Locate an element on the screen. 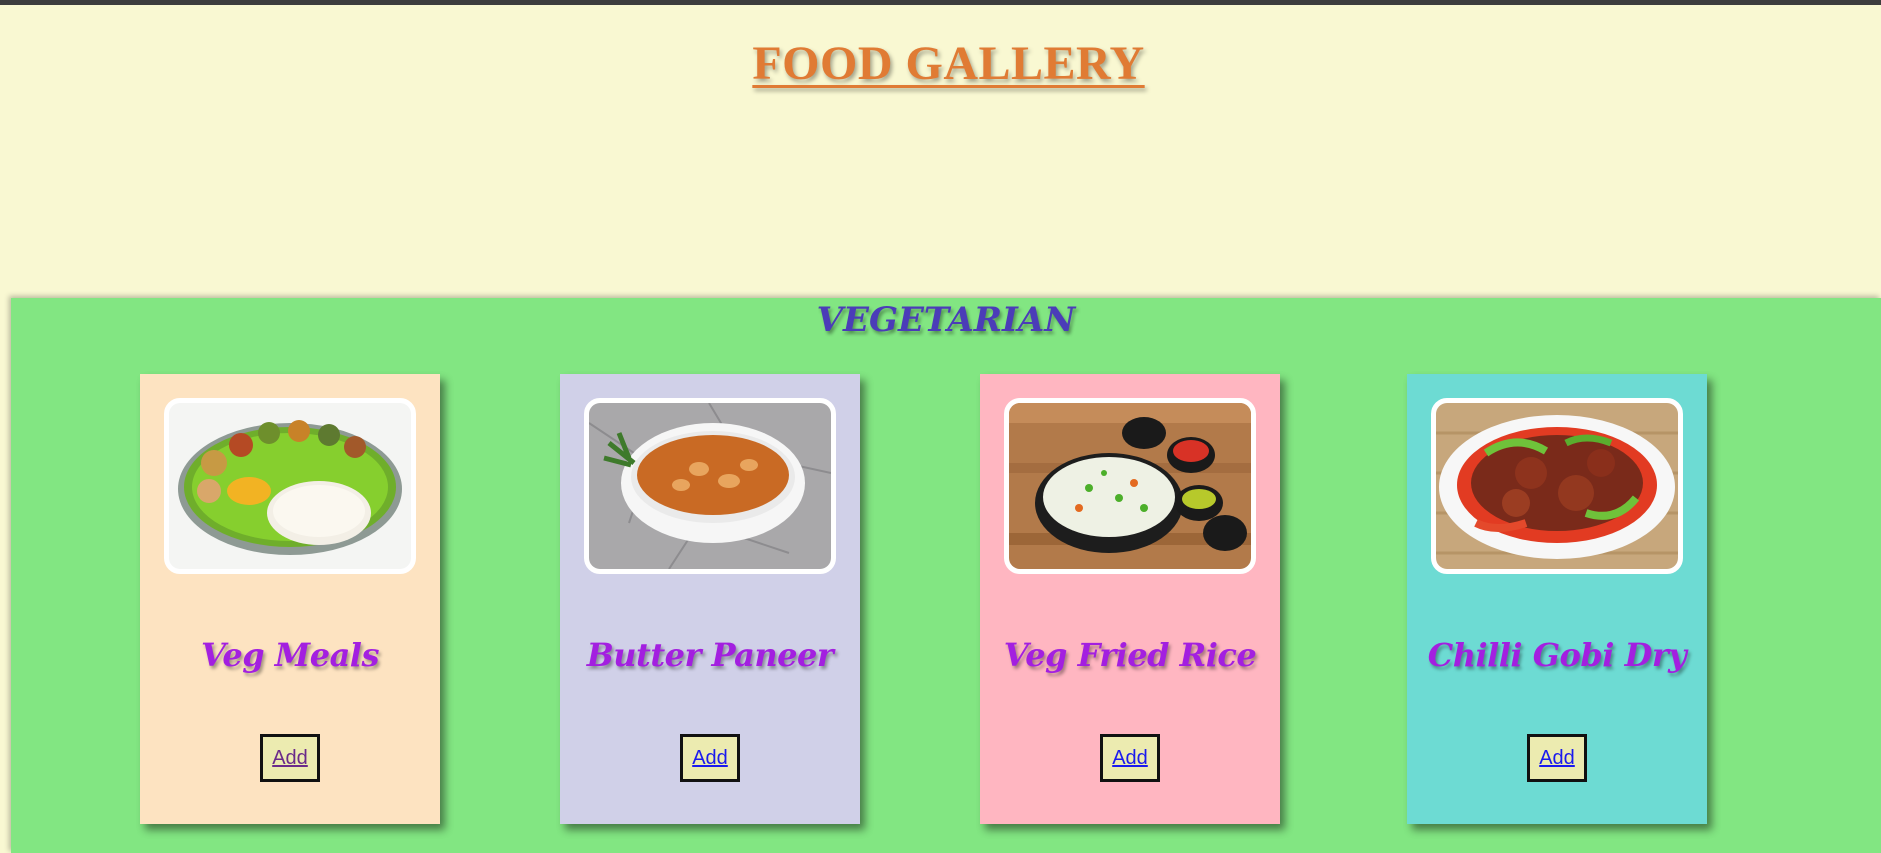 This screenshot has width=1881, height=853. dish-name: Butter Paneer is located at coordinates (710, 655).